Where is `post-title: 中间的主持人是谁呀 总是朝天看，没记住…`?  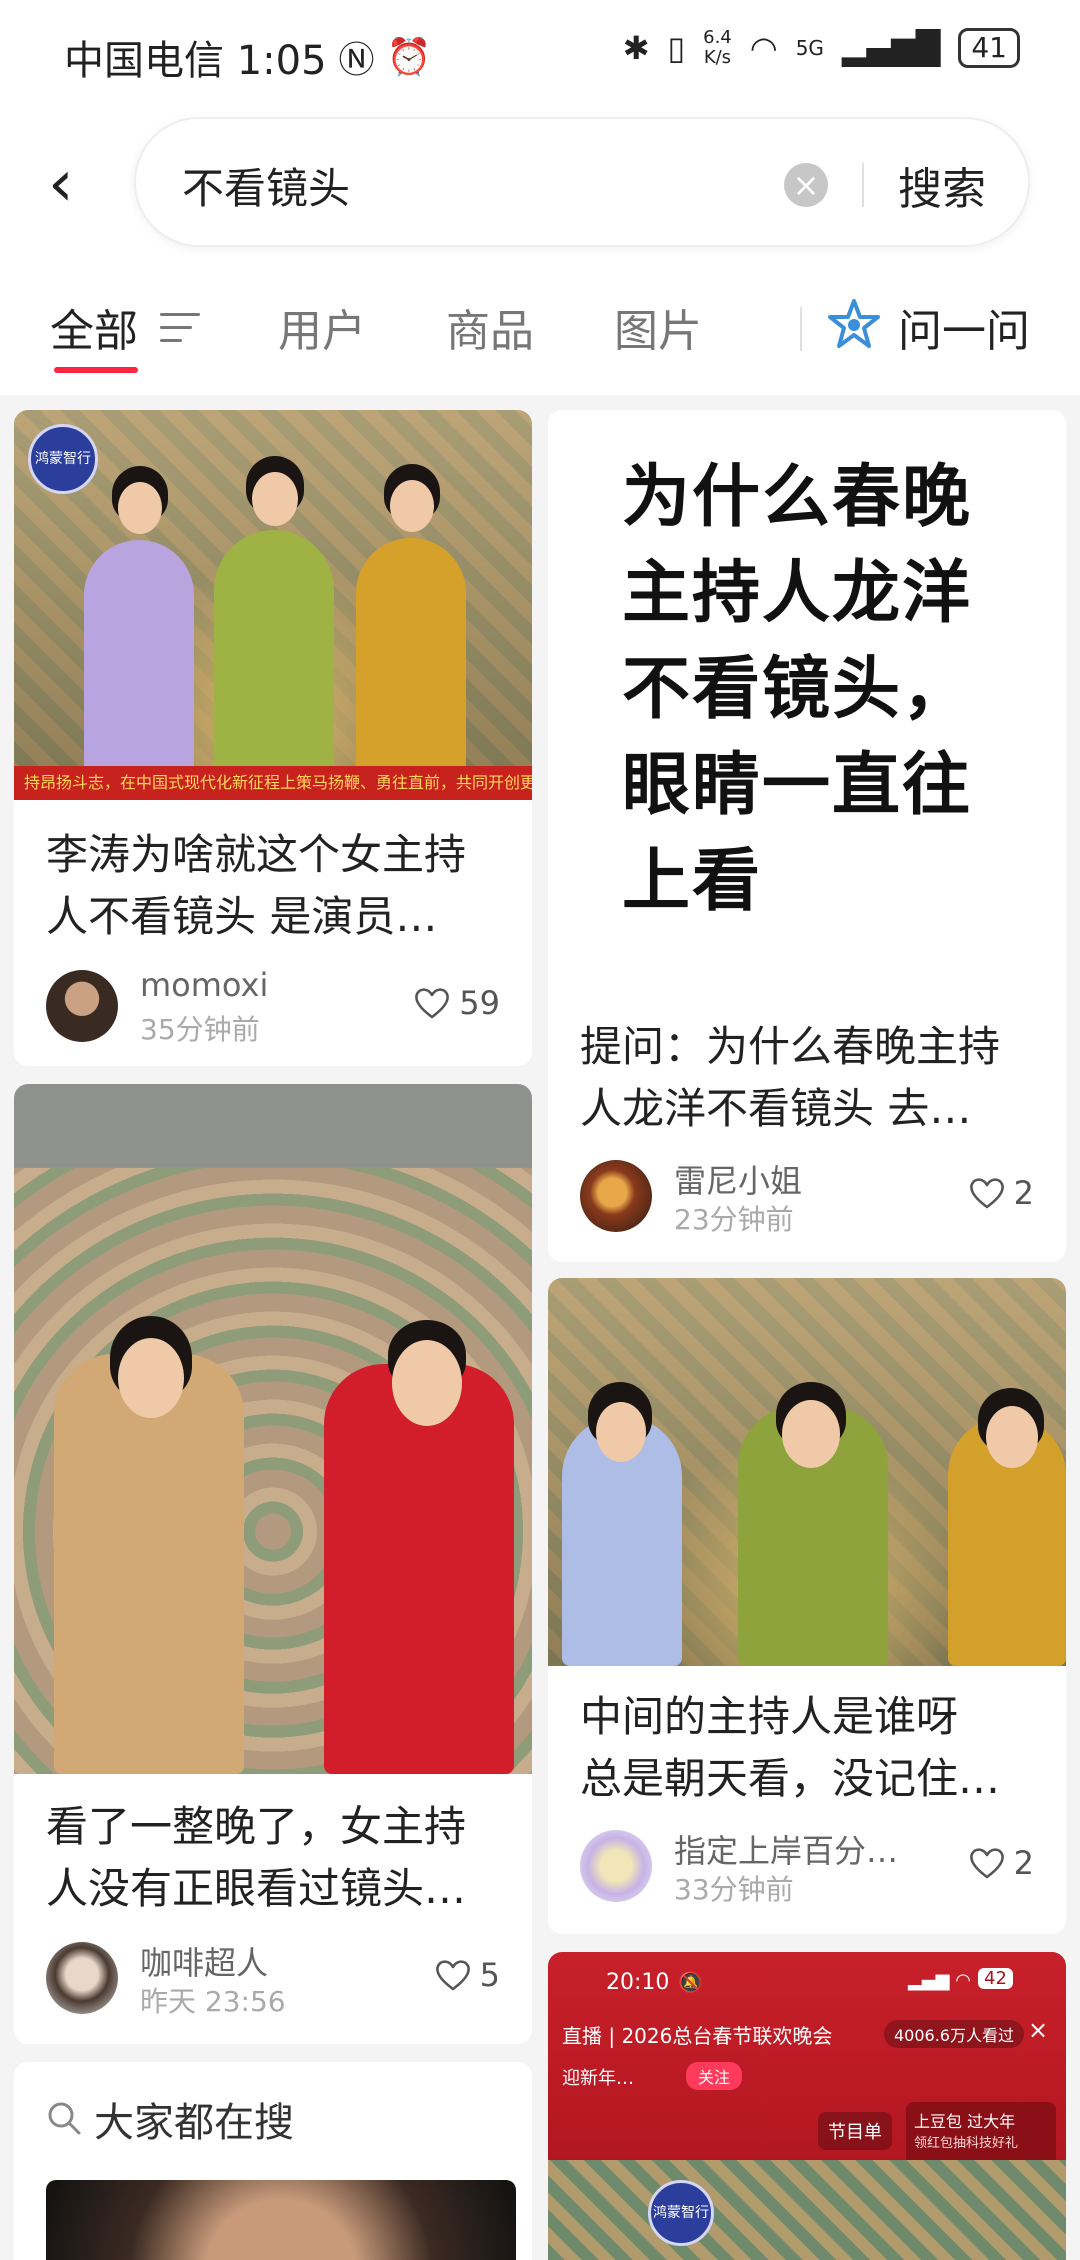
post-title: 中间的主持人是谁呀 总是朝天看，没记住… is located at coordinates (790, 1748).